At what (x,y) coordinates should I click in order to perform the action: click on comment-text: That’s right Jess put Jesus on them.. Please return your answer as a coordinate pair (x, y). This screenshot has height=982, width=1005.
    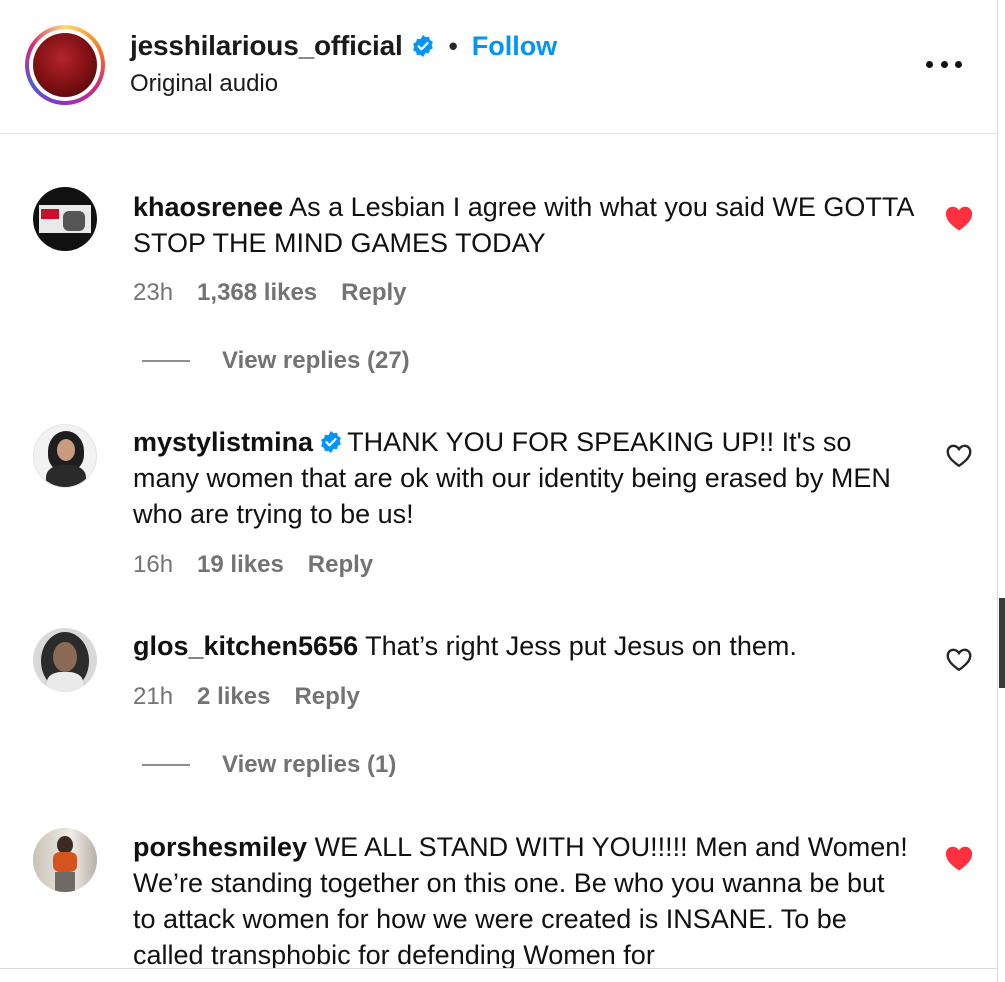
    Looking at the image, I should click on (581, 646).